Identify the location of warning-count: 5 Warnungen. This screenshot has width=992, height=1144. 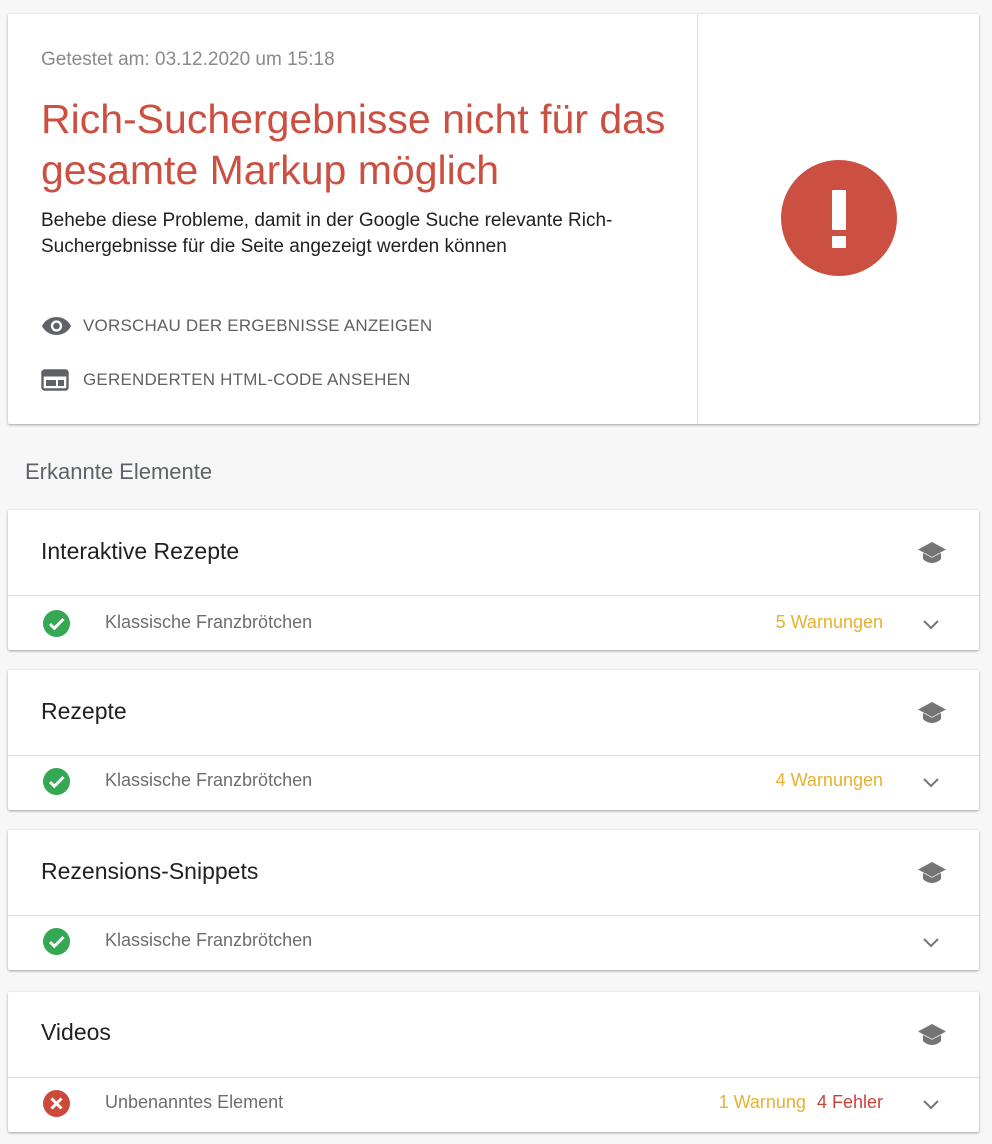
(829, 622).